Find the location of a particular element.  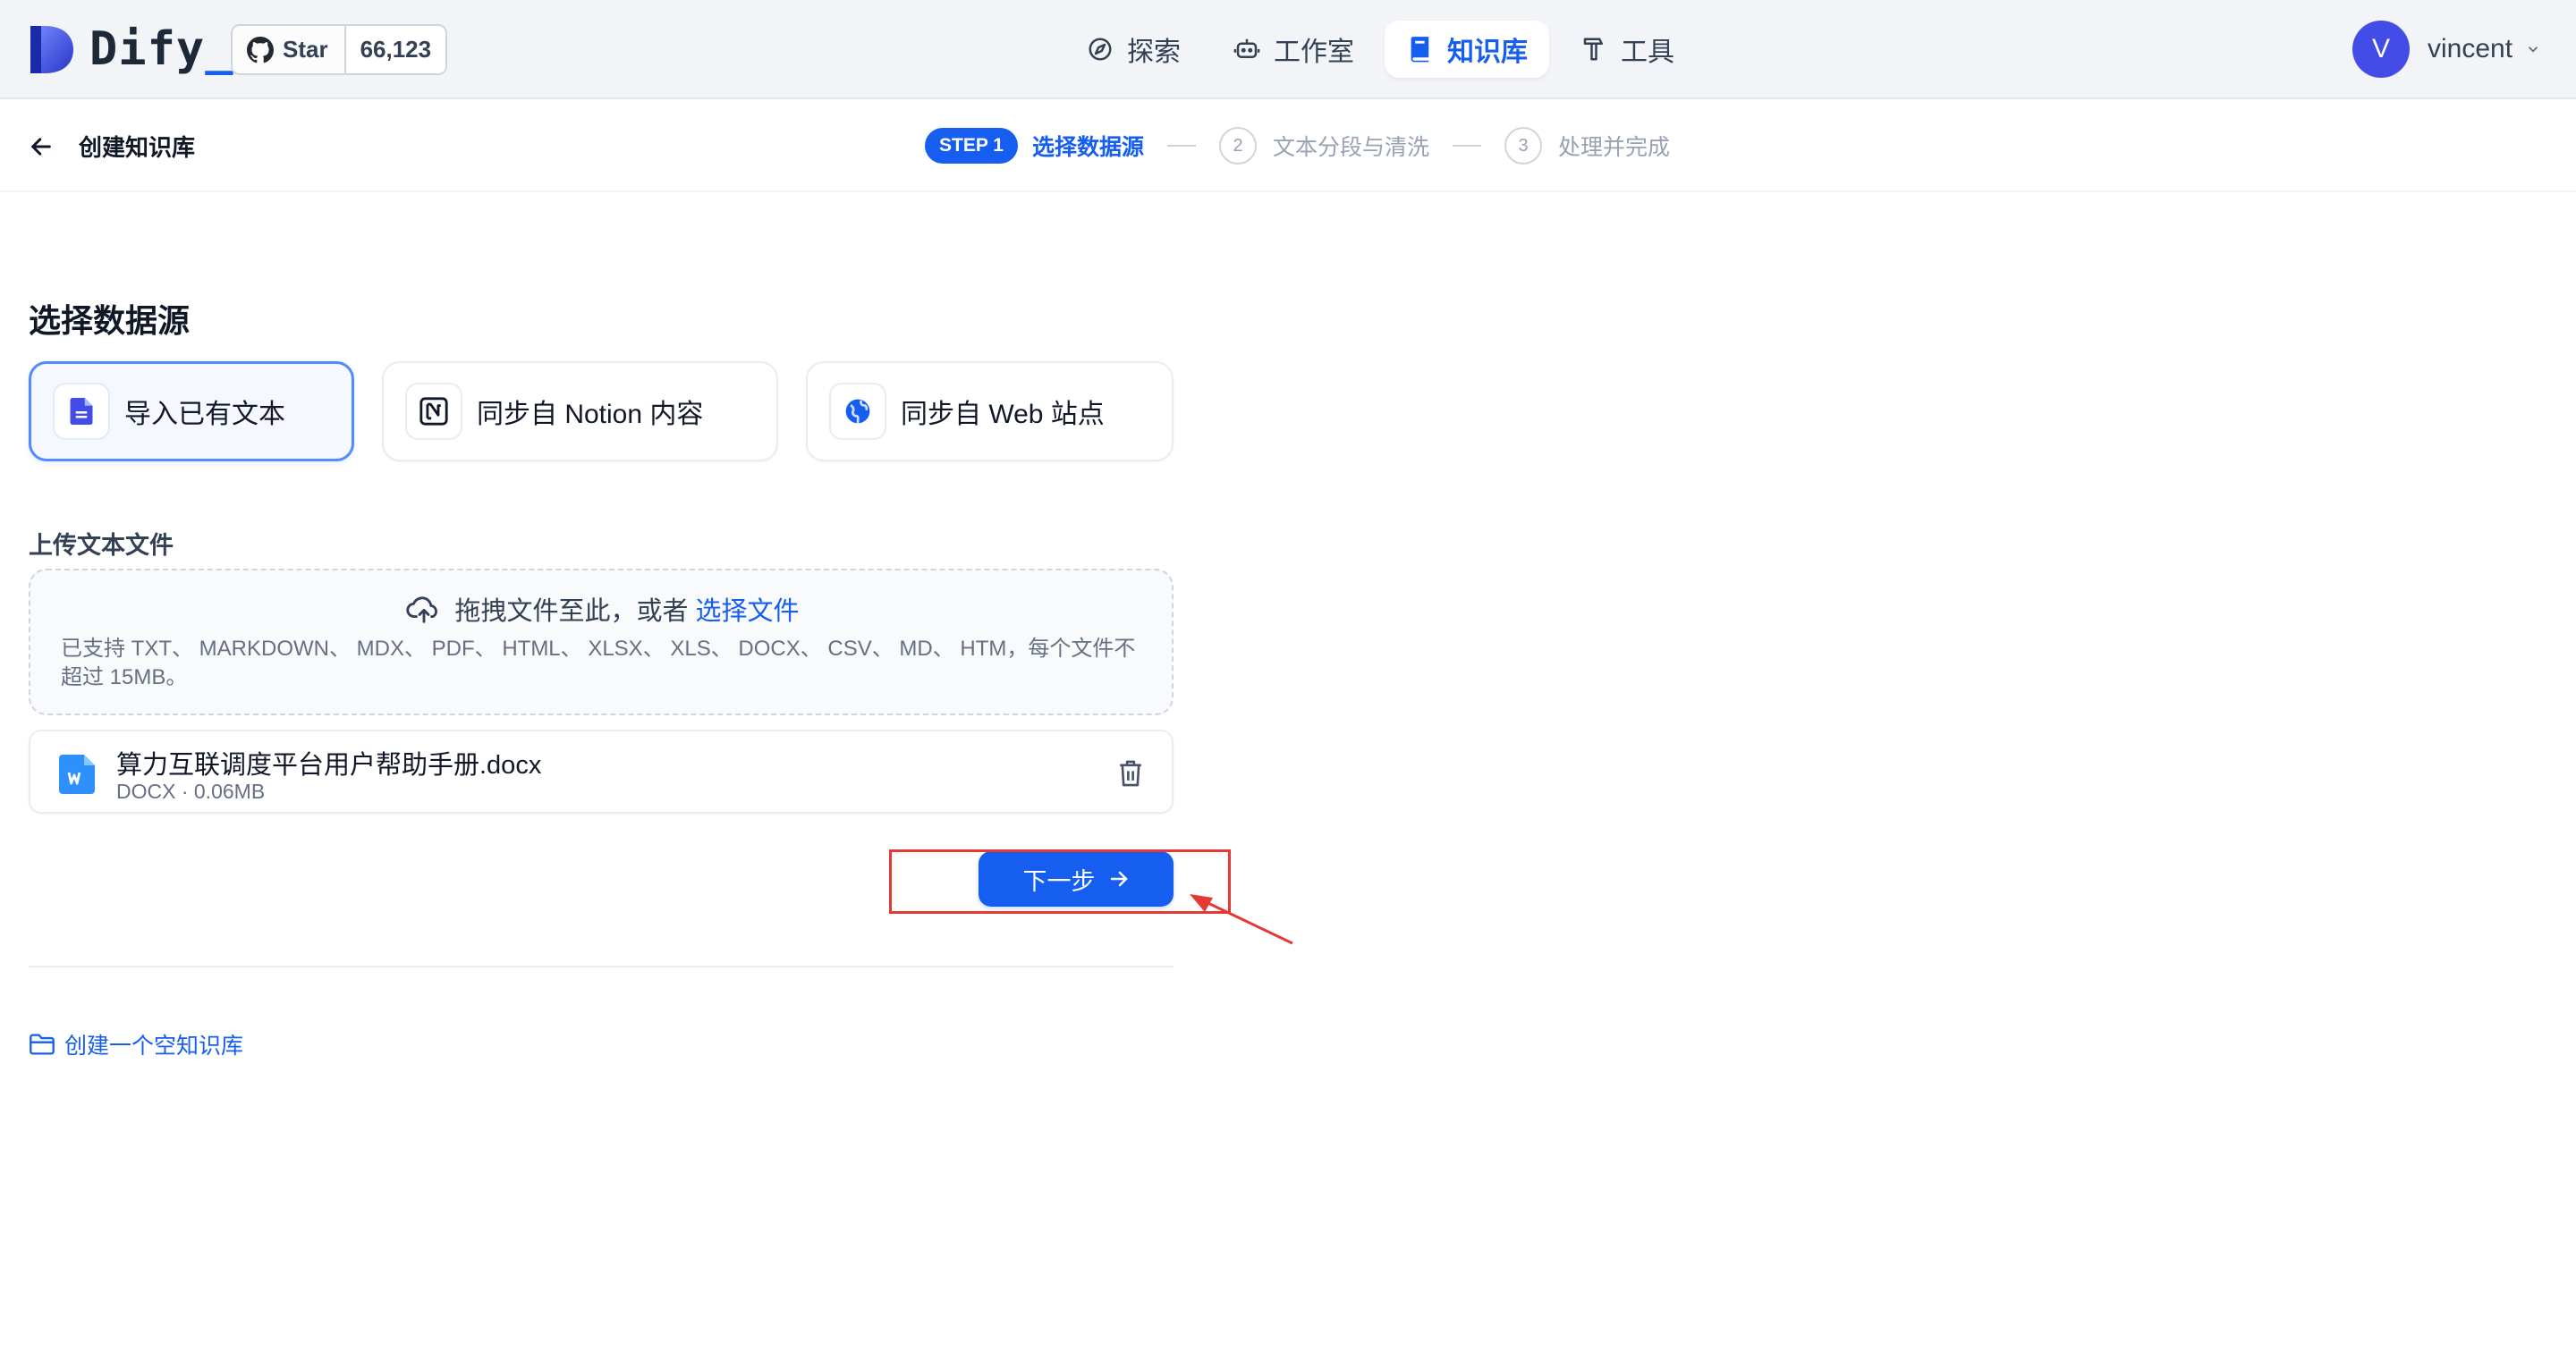

page-title: 创建知识库 is located at coordinates (137, 147).